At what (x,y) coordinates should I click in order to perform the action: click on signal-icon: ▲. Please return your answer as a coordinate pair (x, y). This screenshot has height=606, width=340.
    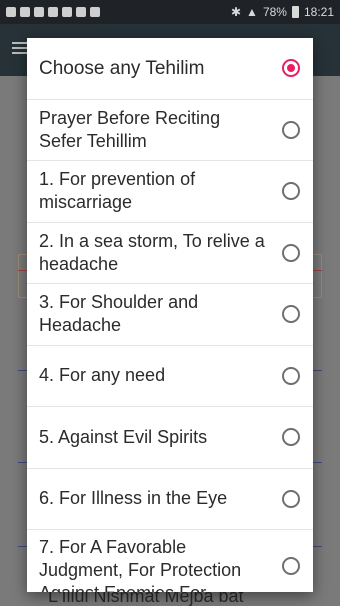
    Looking at the image, I should click on (252, 12).